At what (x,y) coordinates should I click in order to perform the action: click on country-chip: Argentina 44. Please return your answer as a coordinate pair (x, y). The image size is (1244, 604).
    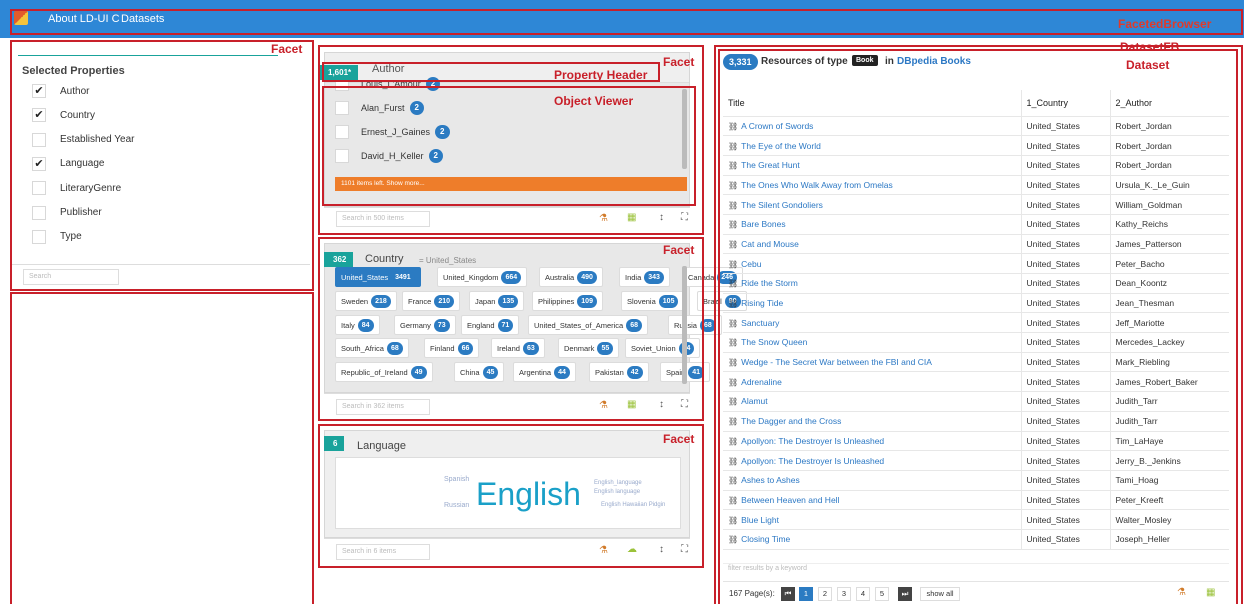
    Looking at the image, I should click on (544, 372).